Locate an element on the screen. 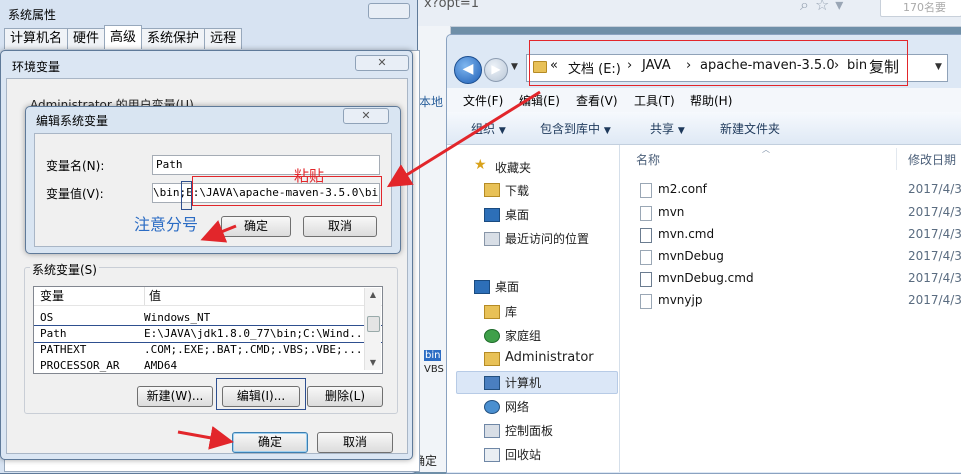 The image size is (961, 474). arrow-copy-to-paste is located at coordinates (463, 139).